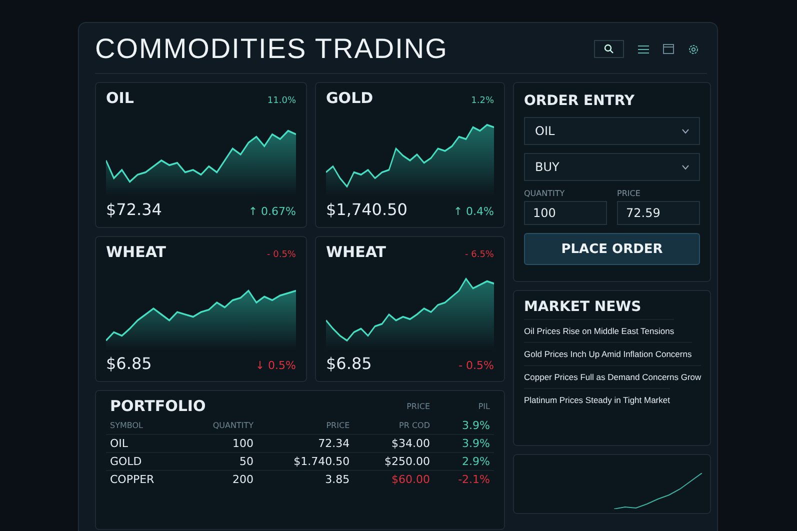 This screenshot has width=797, height=531. What do you see at coordinates (597, 399) in the screenshot?
I see `news-headline: Platinum Prices Steady in Tight Market` at bounding box center [597, 399].